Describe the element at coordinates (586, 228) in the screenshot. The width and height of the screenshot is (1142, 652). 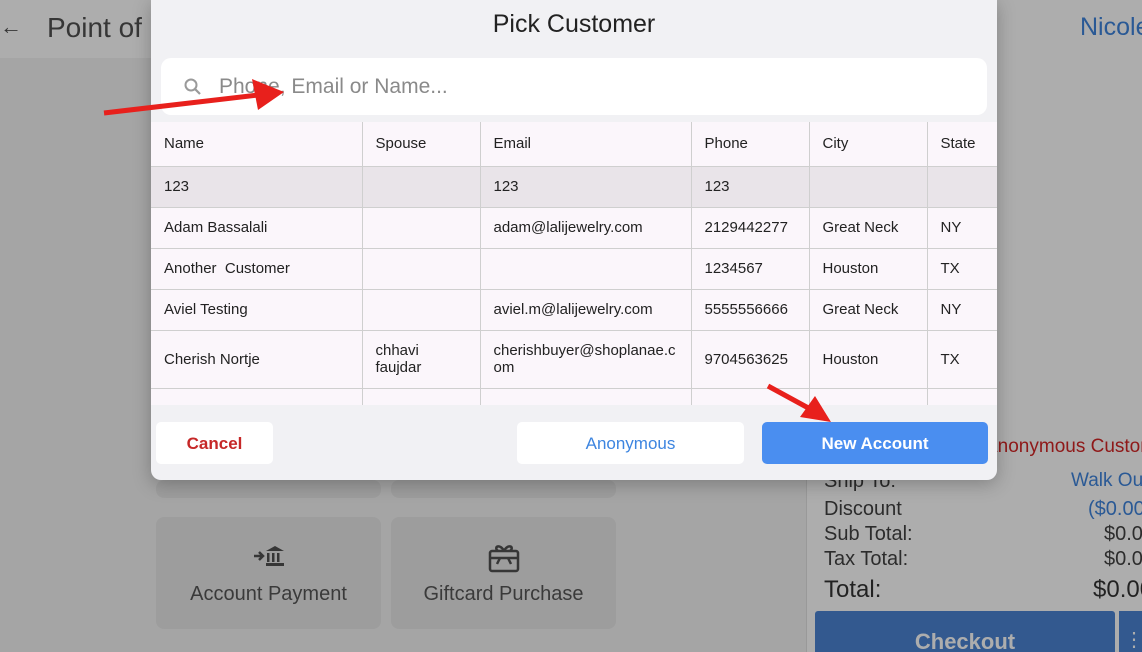
I see `cell-email: adam@lalijewelry.com` at that location.